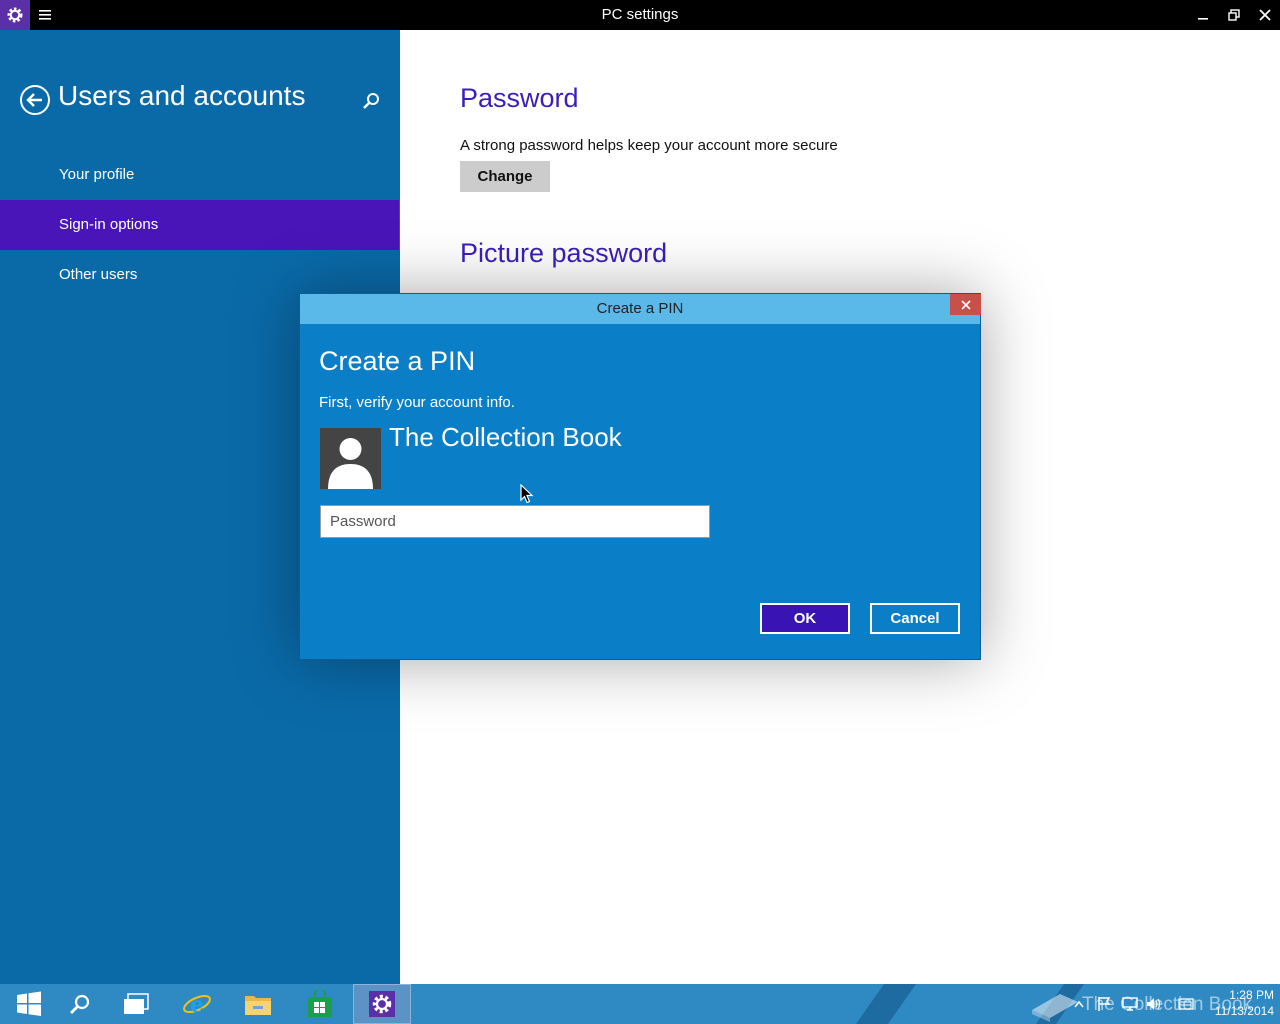  What do you see at coordinates (320, 1004) in the screenshot?
I see `store-icon` at bounding box center [320, 1004].